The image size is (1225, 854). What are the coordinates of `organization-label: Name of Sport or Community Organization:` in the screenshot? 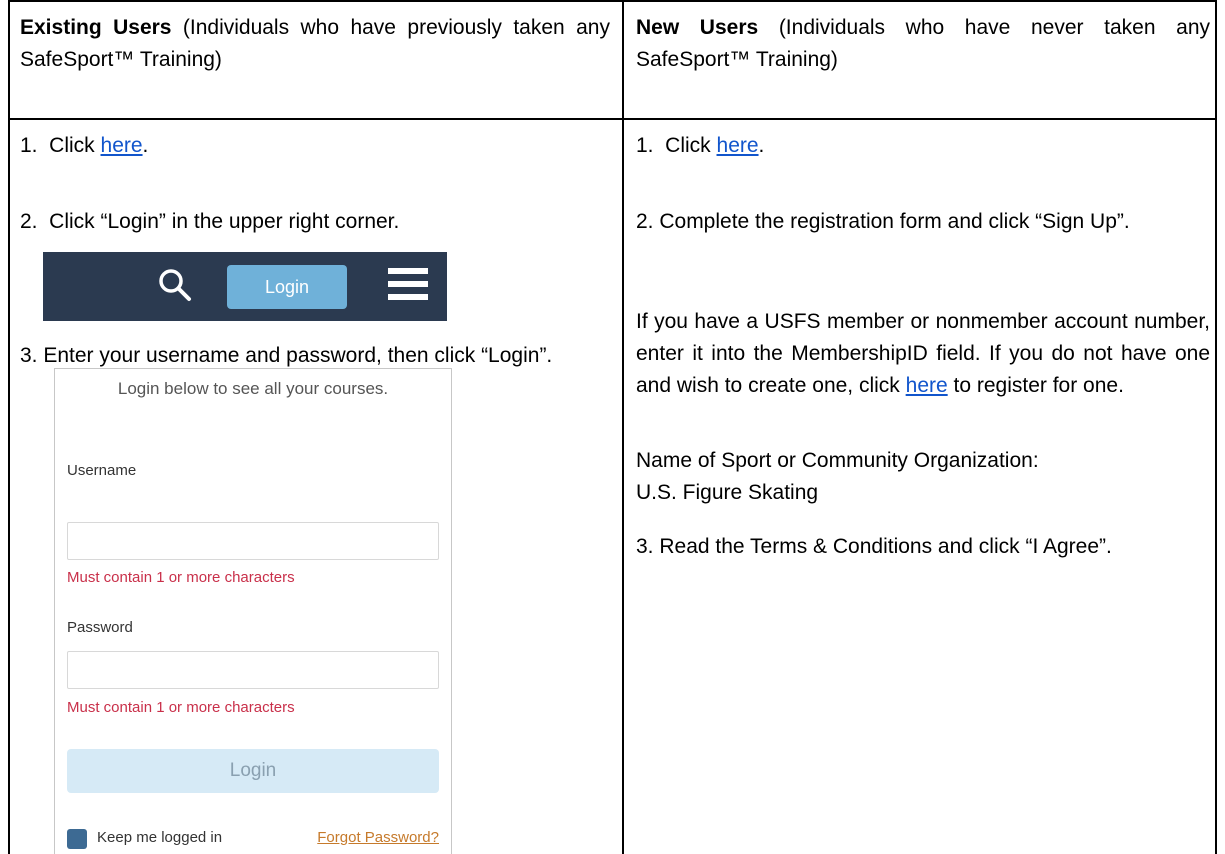 It's located at (837, 460).